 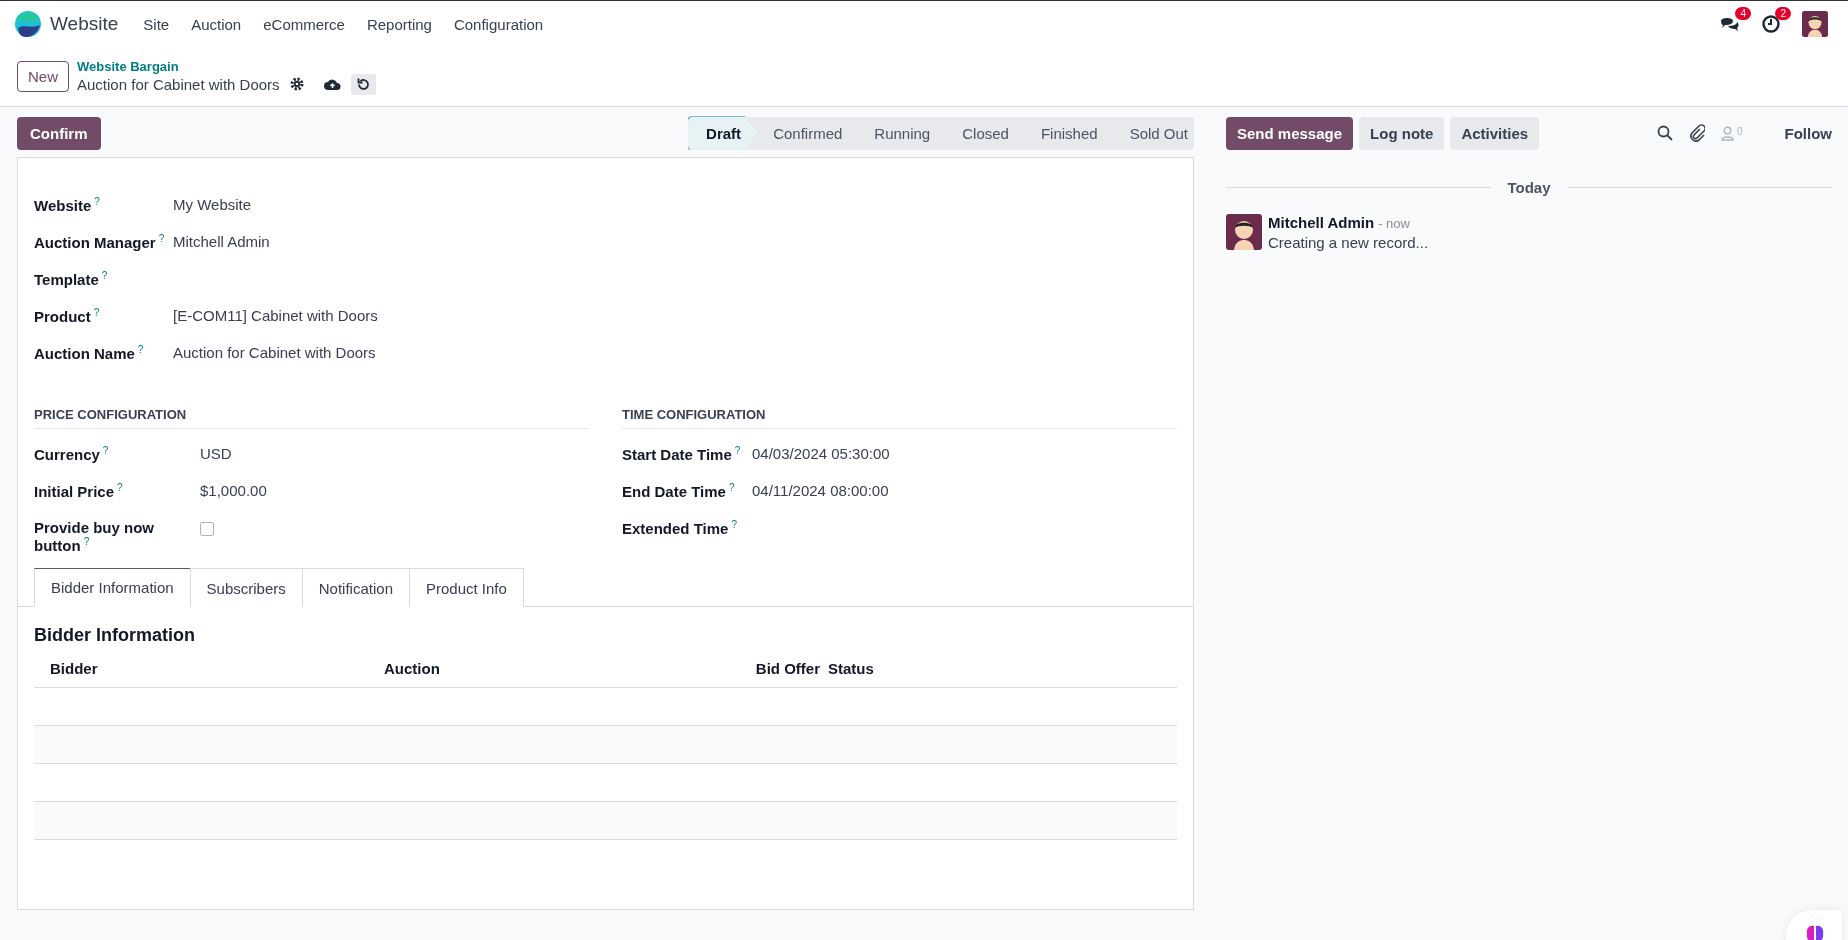 I want to click on notification-badge: 2, so click(x=1783, y=13).